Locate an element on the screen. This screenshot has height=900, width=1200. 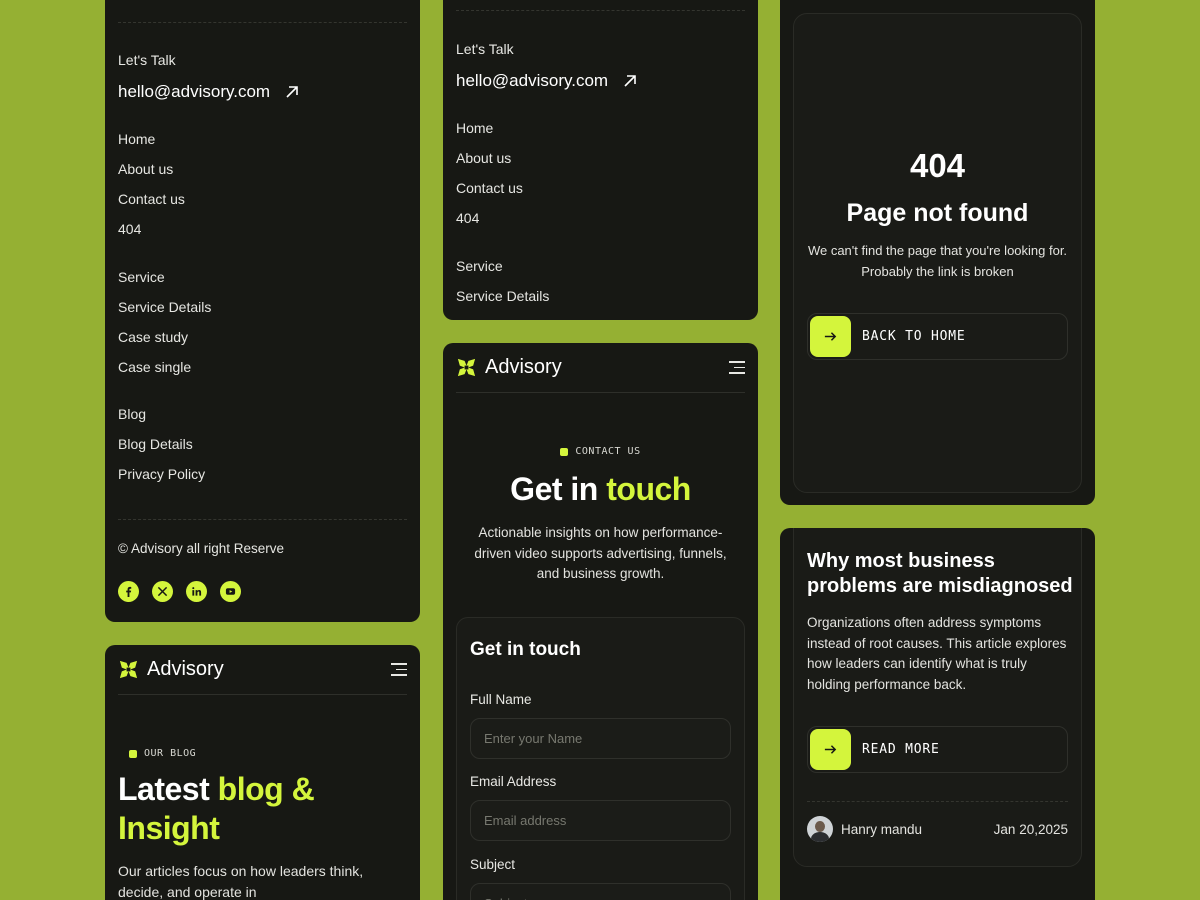
email-label: Email Address is located at coordinates (513, 781).